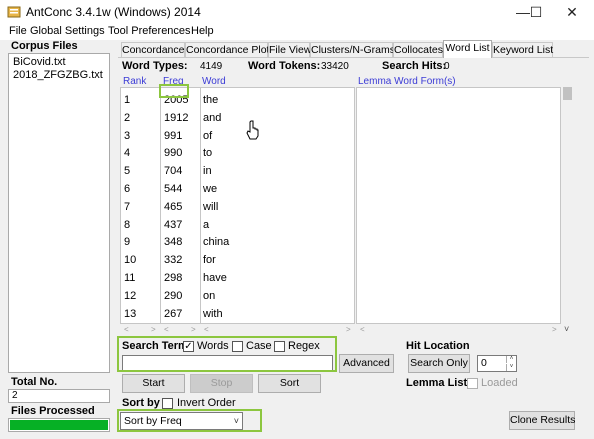 The image size is (594, 439). What do you see at coordinates (439, 363) in the screenshot?
I see `search-only-button: Search Only` at bounding box center [439, 363].